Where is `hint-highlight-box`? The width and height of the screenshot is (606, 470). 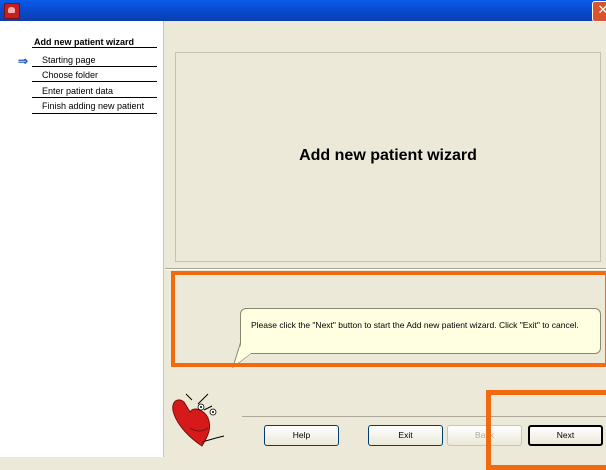 hint-highlight-box is located at coordinates (388, 319).